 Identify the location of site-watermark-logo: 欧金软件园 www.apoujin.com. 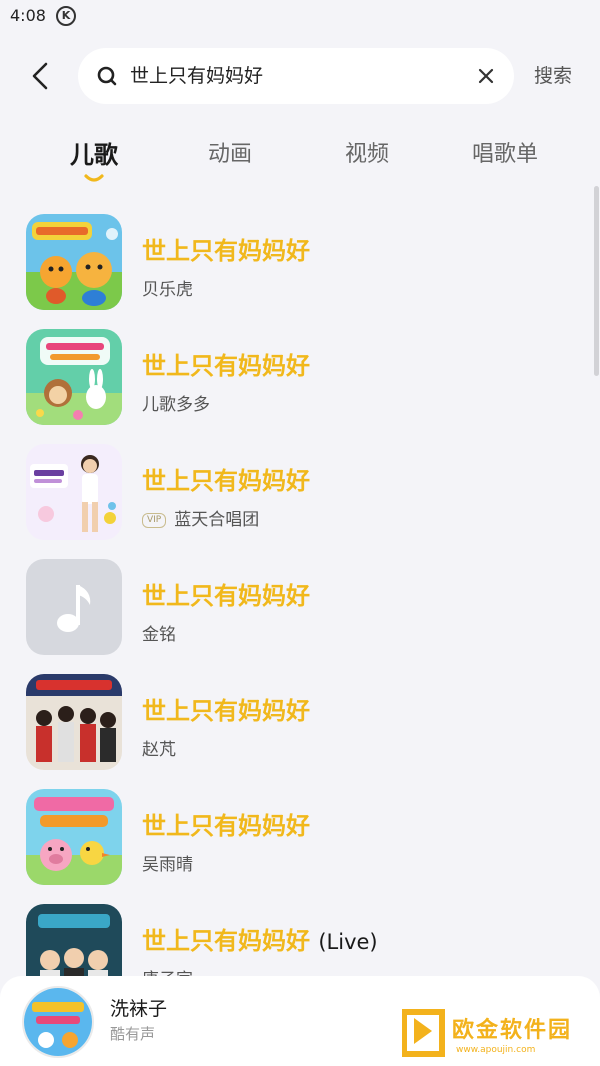
(497, 1030).